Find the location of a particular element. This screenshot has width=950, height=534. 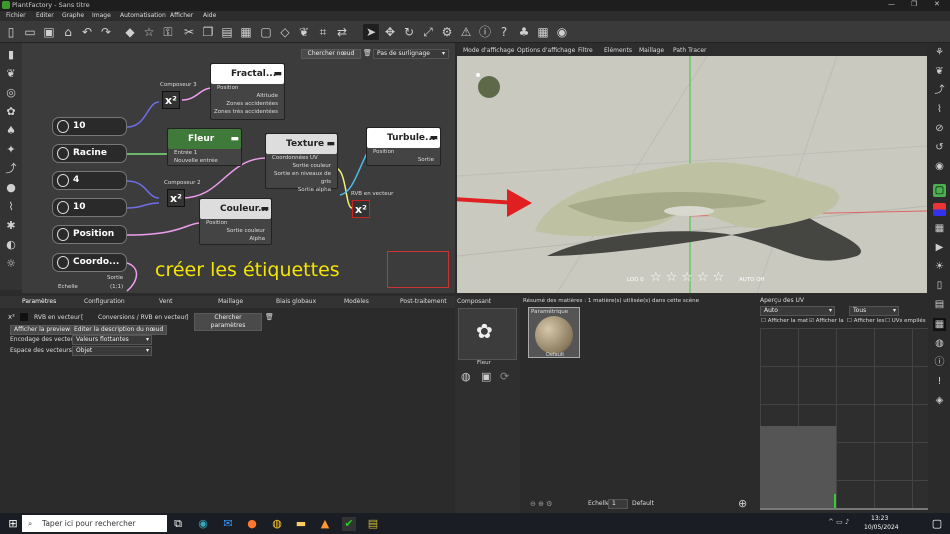

node-value-4: 4 is located at coordinates (89, 180).